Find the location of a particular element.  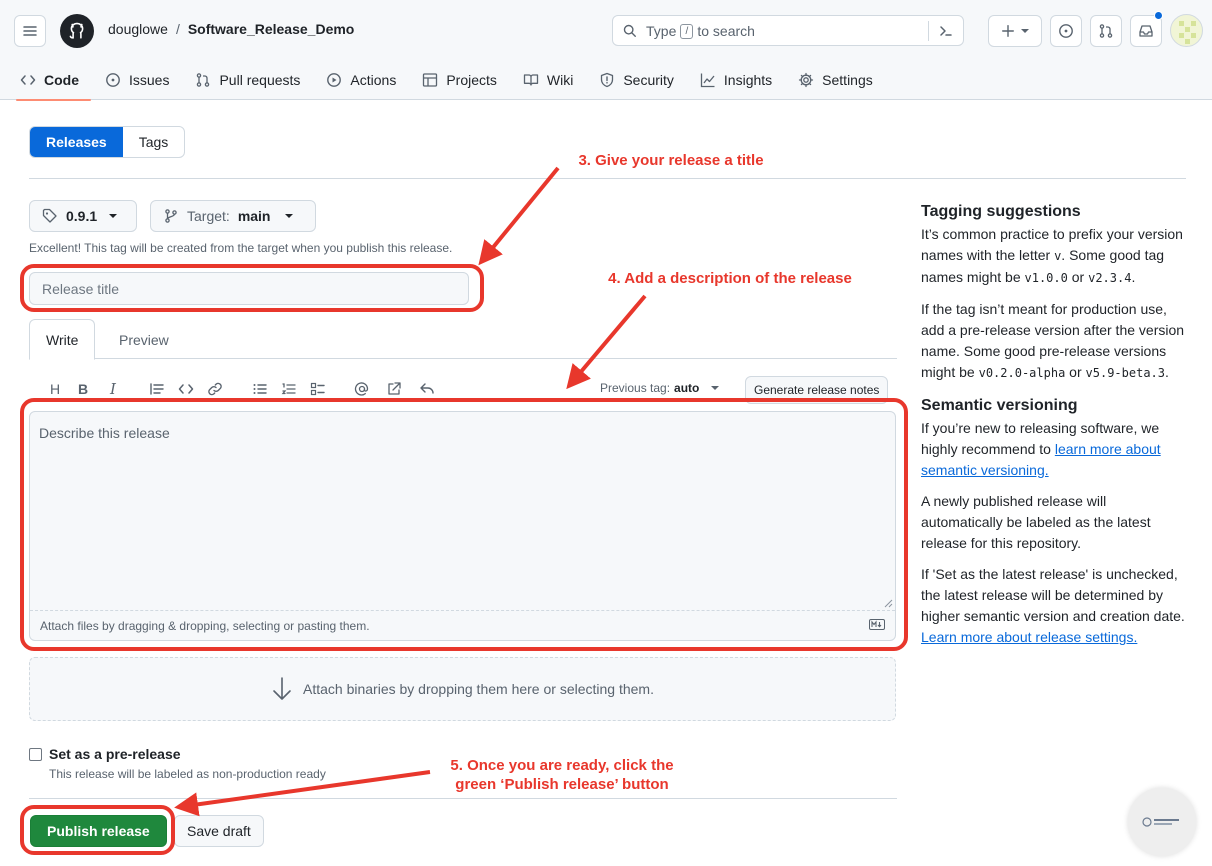

search-input: Type / to search is located at coordinates (788, 30).